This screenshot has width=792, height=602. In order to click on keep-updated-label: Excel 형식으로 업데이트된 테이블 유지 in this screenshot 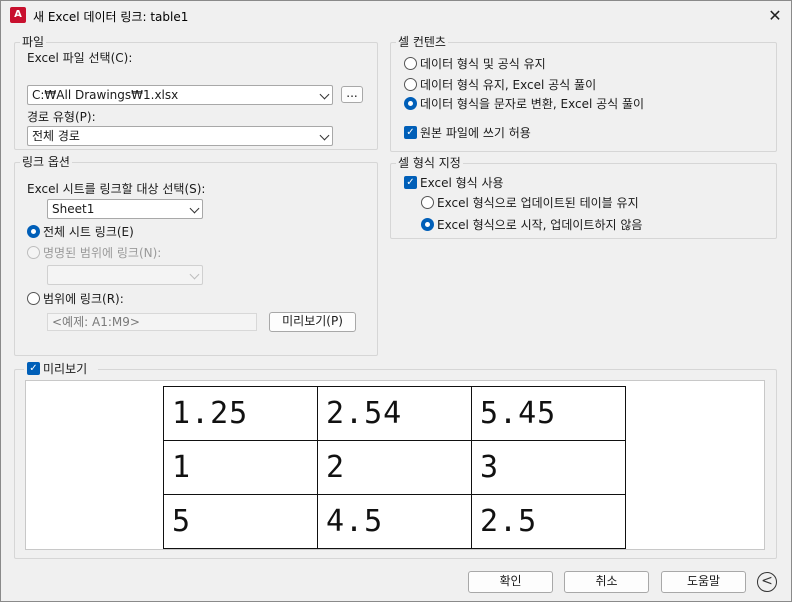, I will do `click(538, 203)`.